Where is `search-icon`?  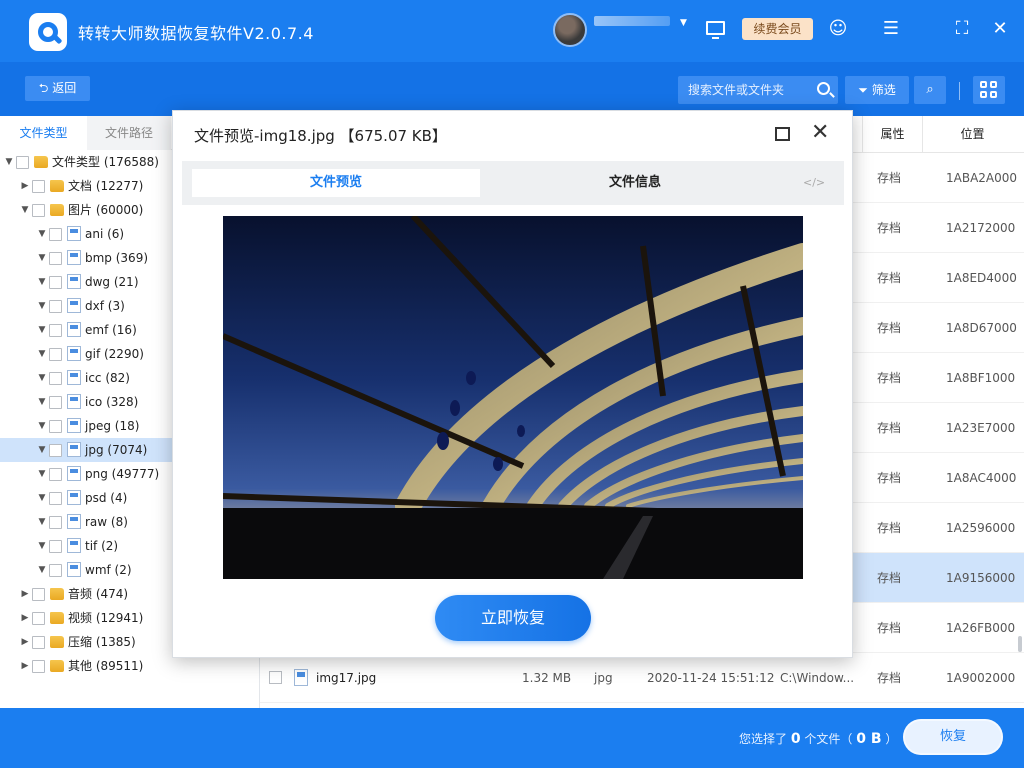
search-icon is located at coordinates (823, 88).